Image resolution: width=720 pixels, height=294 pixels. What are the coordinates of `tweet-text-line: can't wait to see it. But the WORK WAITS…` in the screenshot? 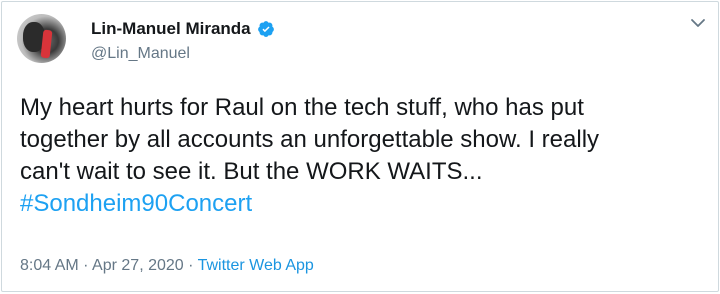 It's located at (251, 171).